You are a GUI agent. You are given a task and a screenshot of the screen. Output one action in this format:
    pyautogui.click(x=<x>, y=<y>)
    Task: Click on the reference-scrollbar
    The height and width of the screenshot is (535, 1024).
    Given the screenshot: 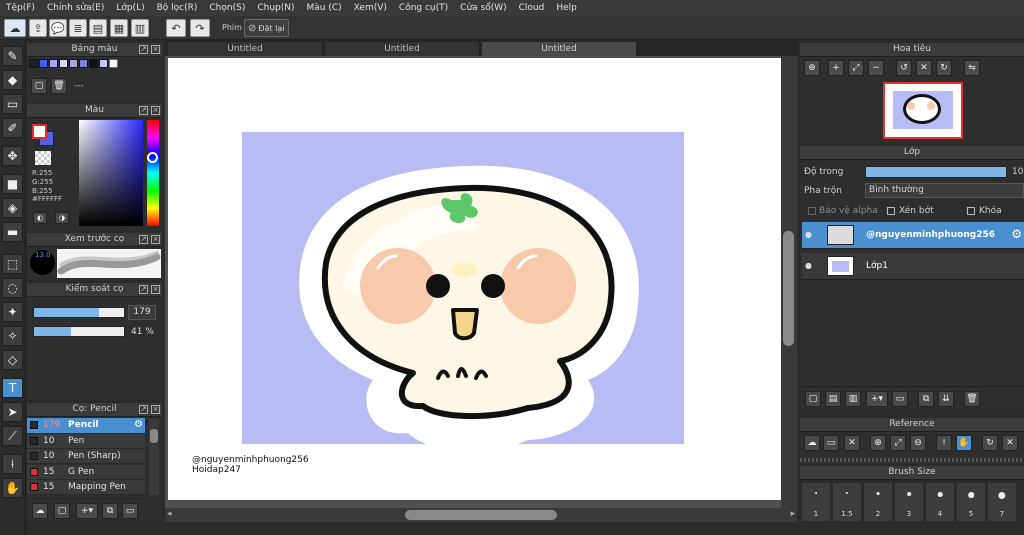 What is the action you would take?
    pyautogui.click(x=912, y=460)
    